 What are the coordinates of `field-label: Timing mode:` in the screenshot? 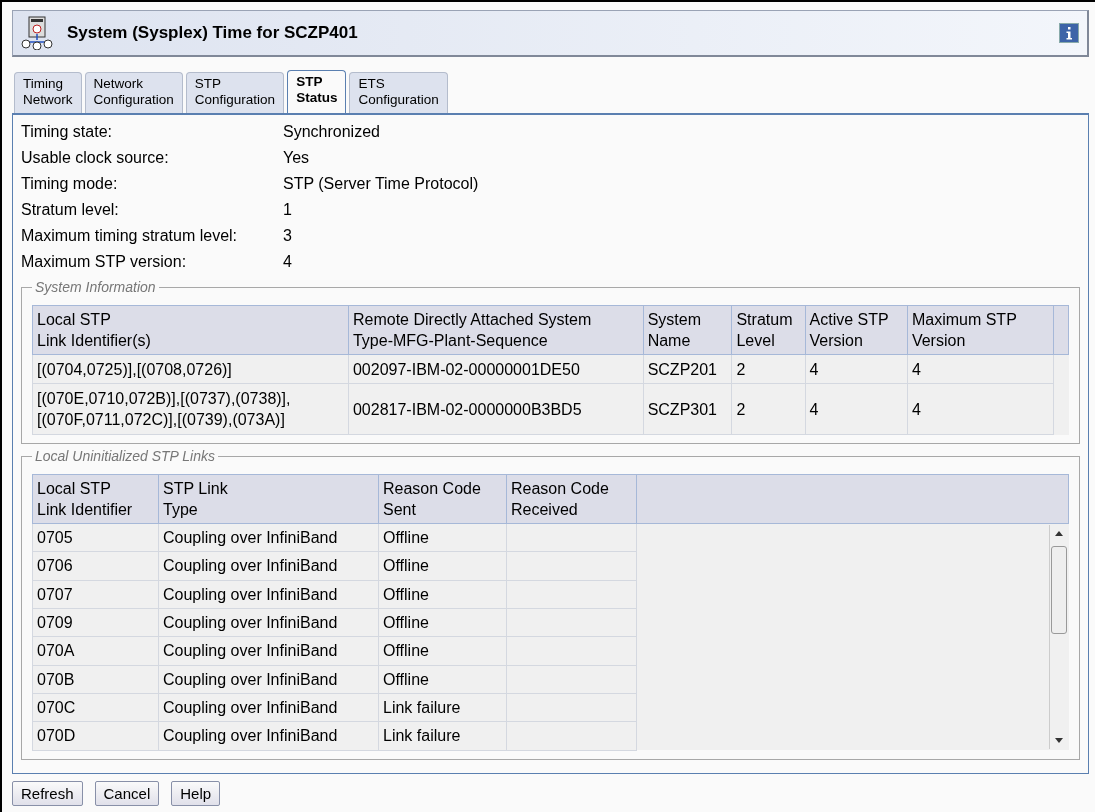 It's located at (70, 184).